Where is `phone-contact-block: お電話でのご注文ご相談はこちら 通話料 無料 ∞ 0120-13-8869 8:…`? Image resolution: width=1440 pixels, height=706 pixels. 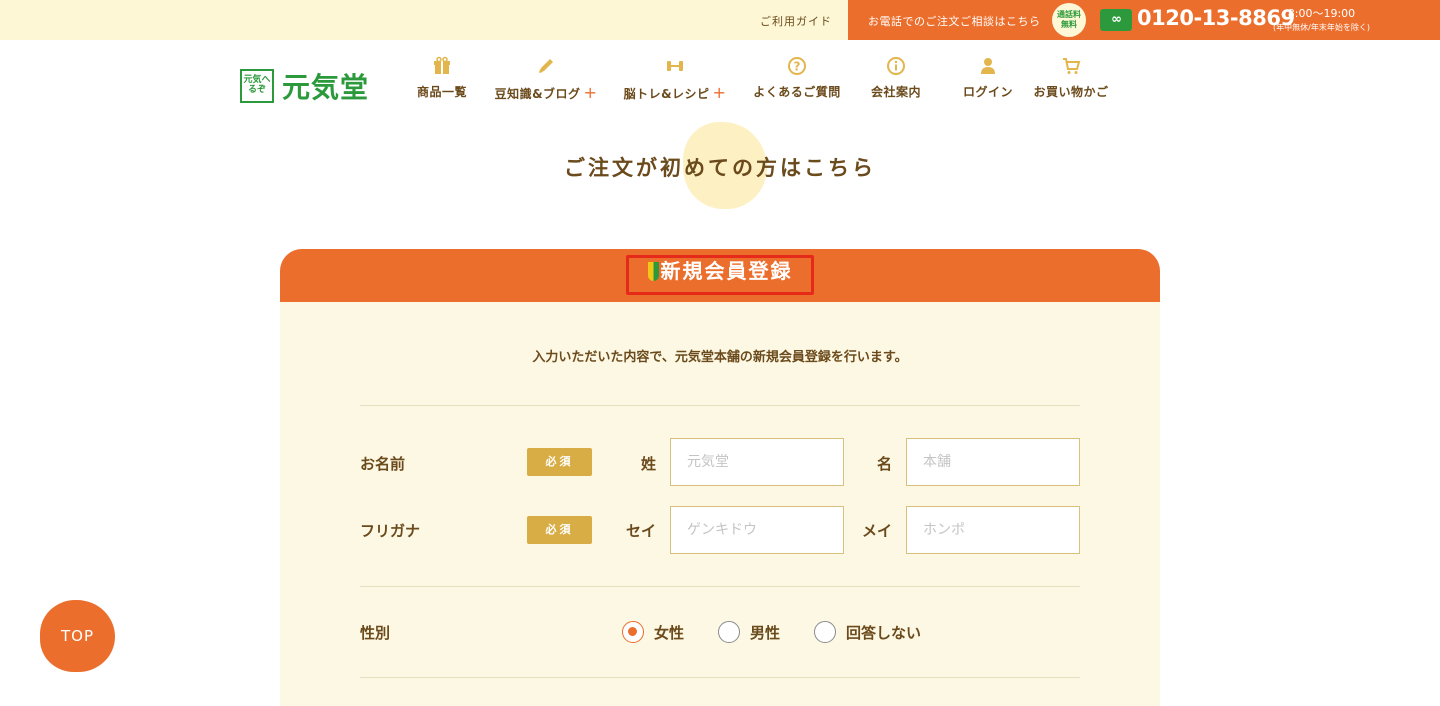 phone-contact-block: お電話でのご注文ご相談はこちら 通話料 無料 ∞ 0120-13-8869 8:… is located at coordinates (1144, 20).